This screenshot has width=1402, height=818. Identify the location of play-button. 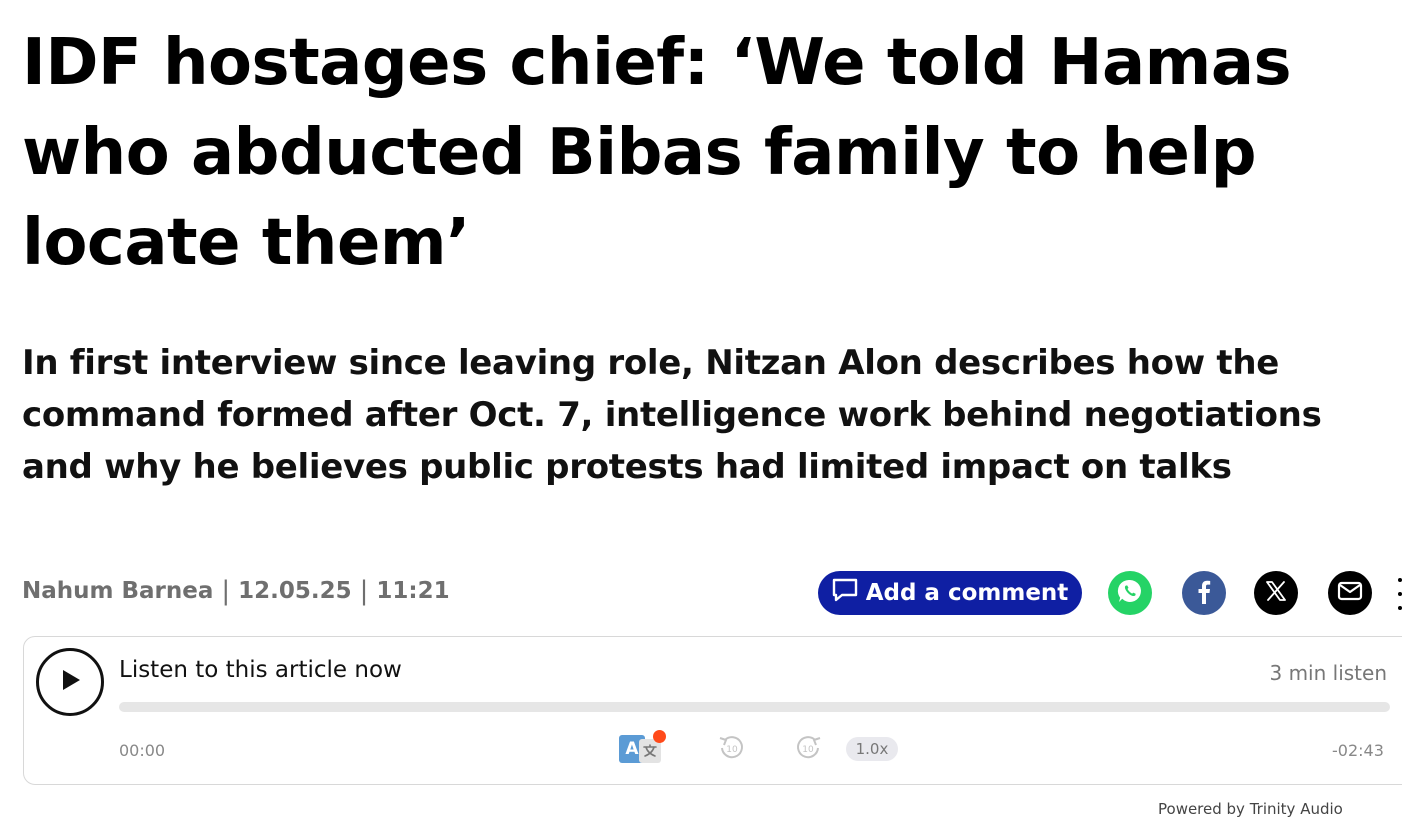
(70, 682).